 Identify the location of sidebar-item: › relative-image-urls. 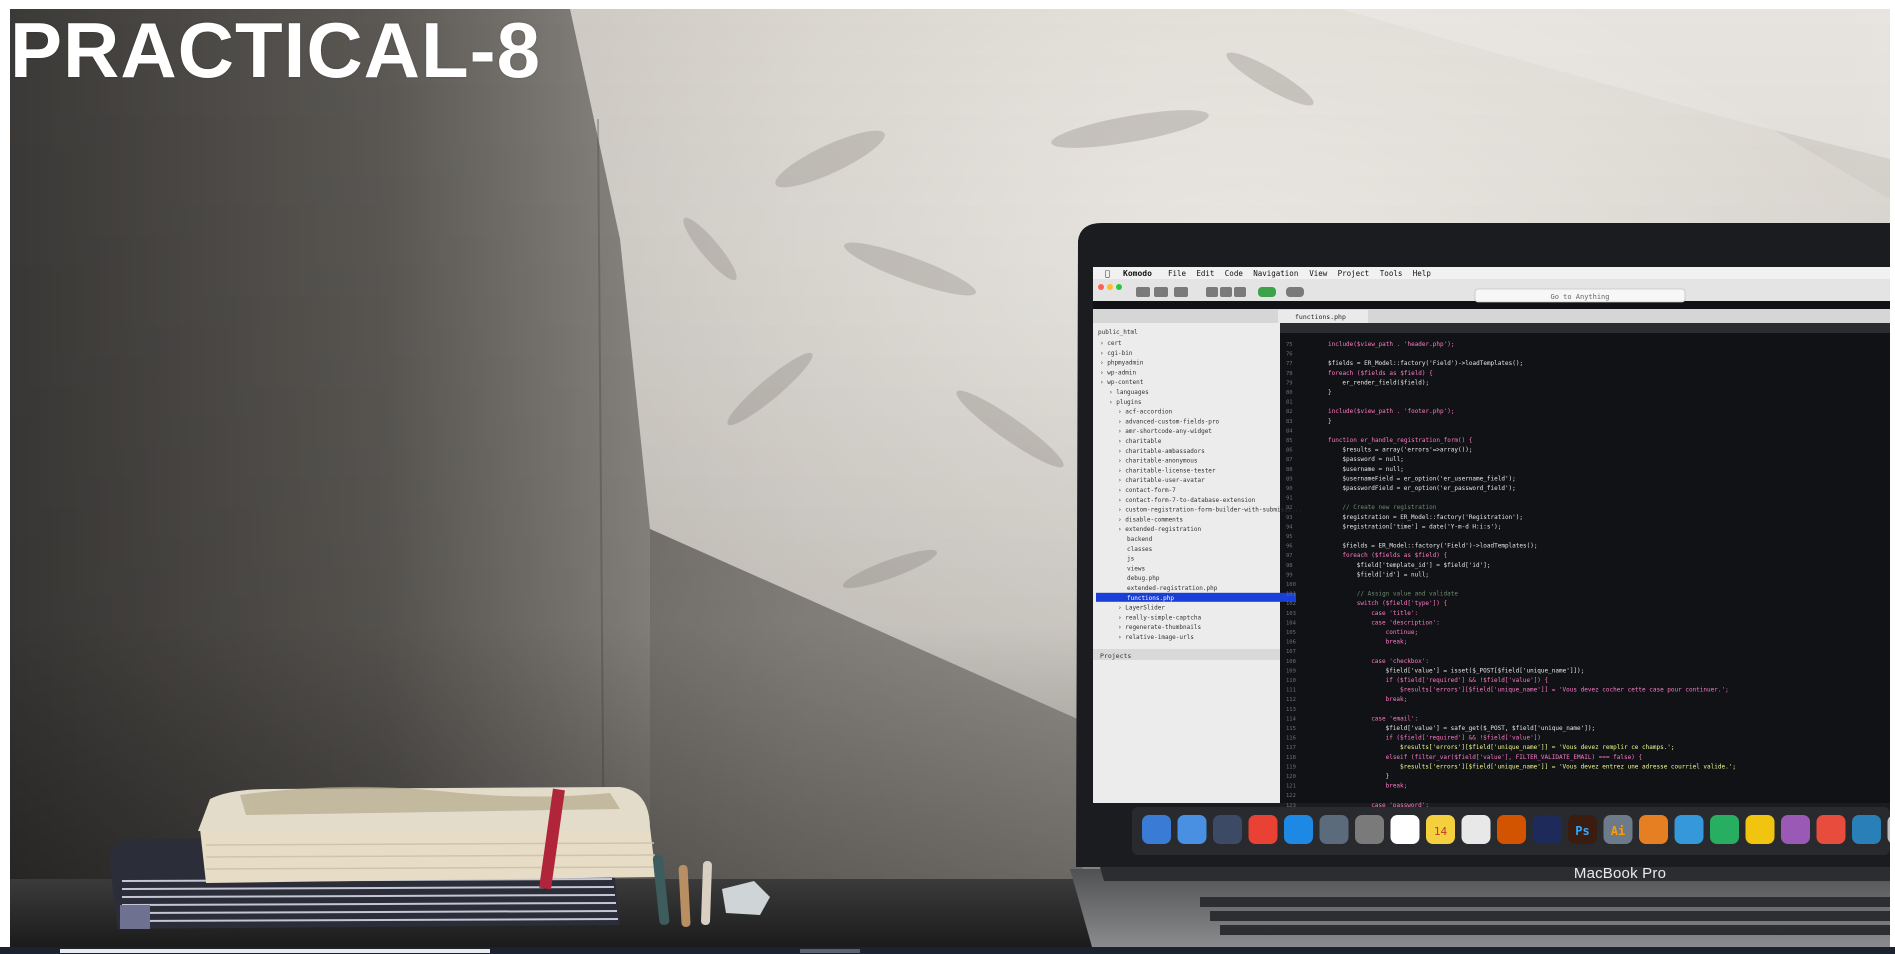
(1156, 637).